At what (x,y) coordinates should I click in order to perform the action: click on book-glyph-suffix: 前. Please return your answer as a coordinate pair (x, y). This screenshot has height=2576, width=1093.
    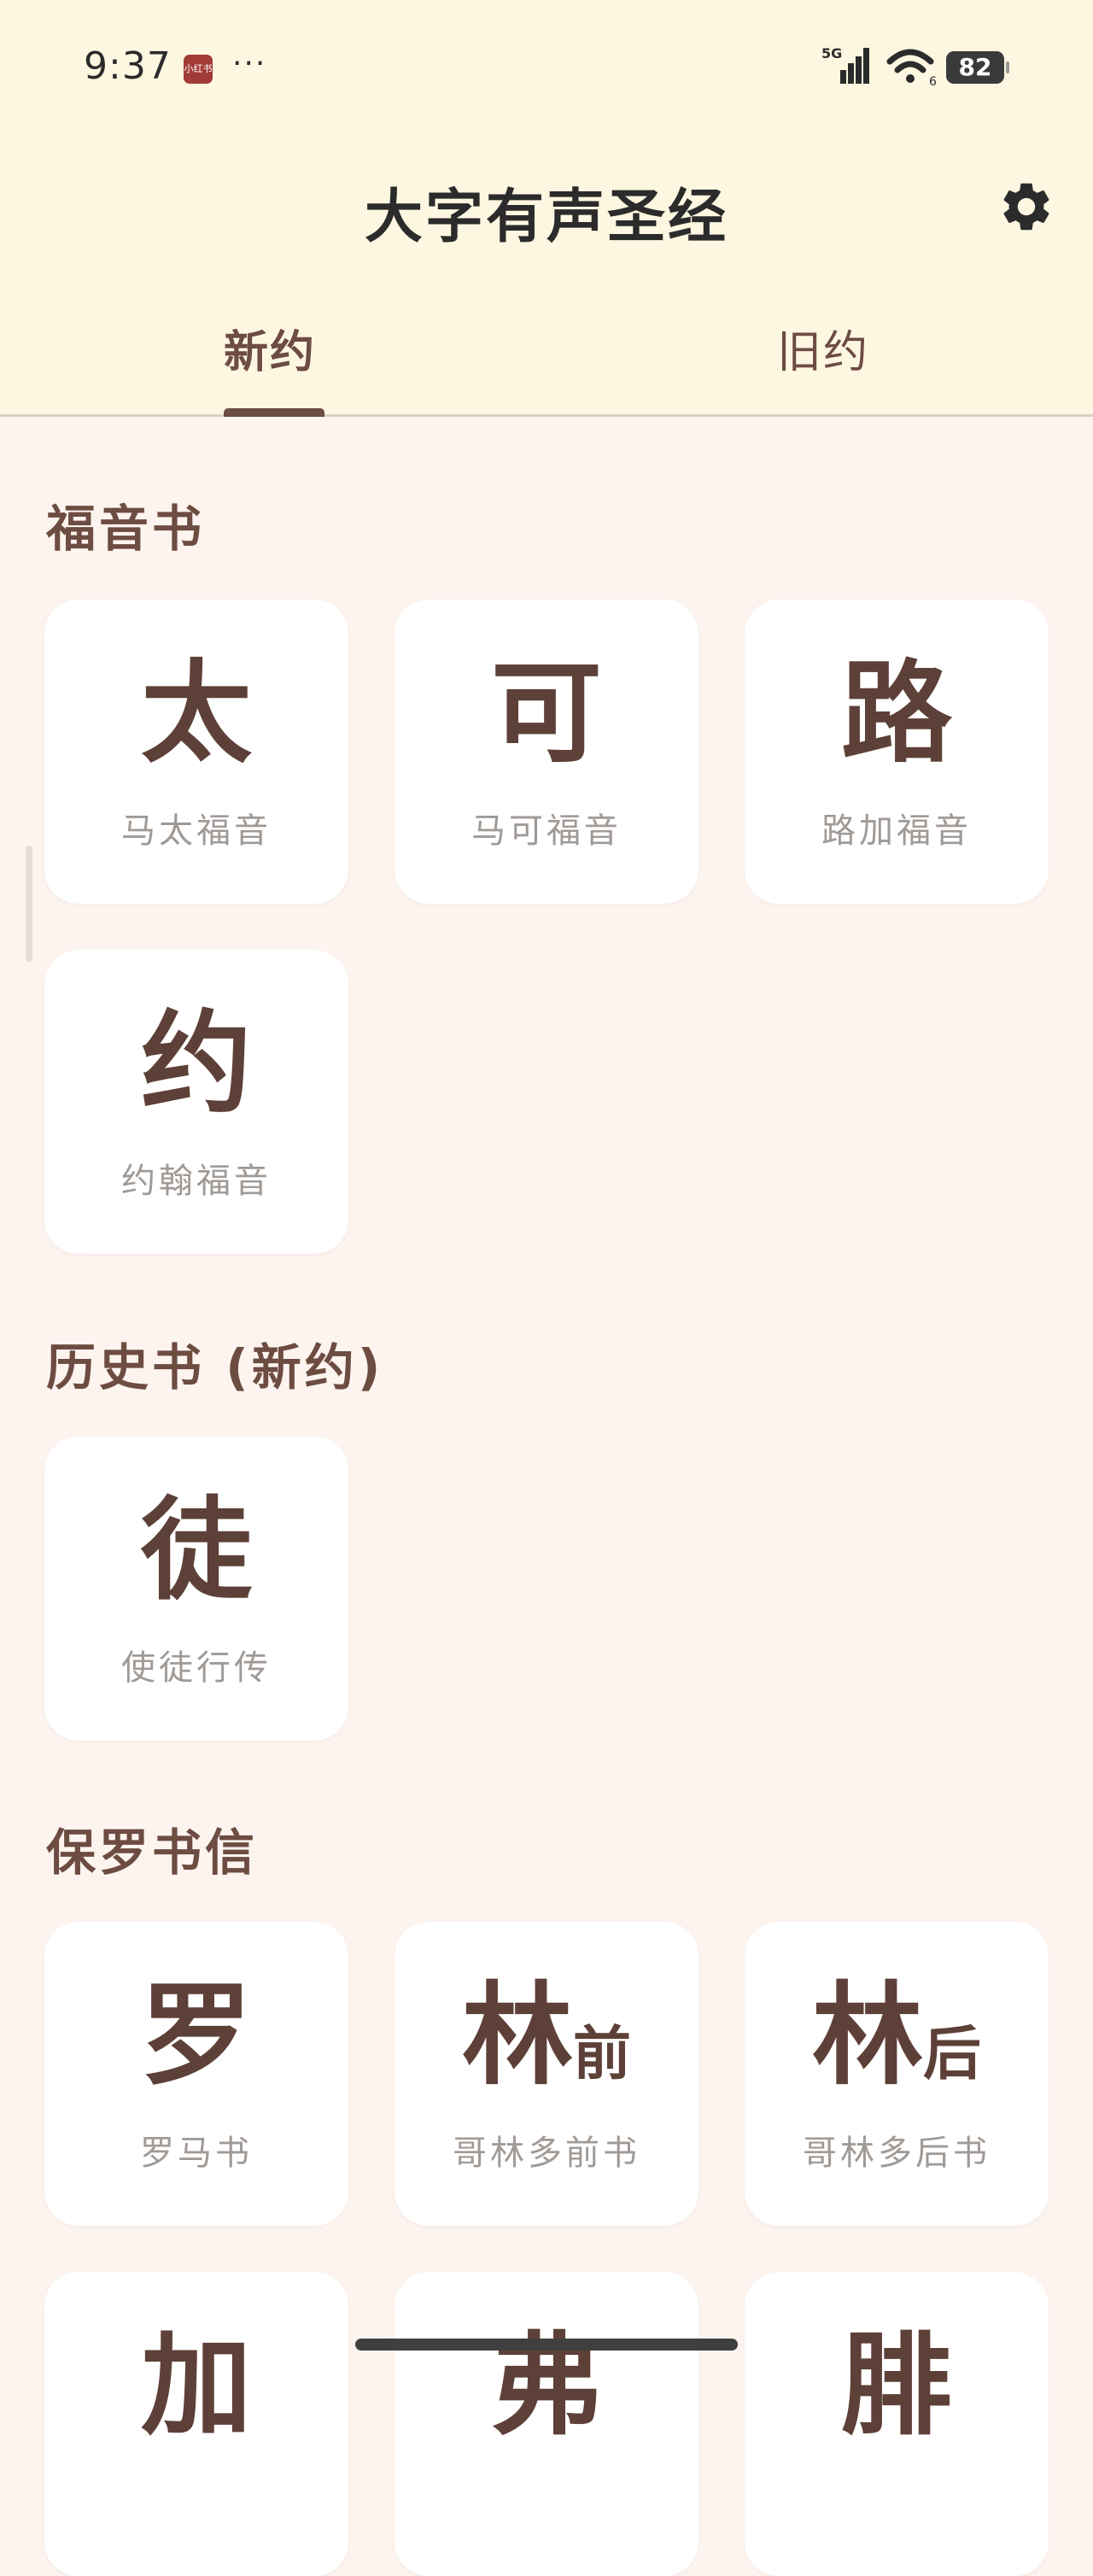
    Looking at the image, I should click on (602, 2054).